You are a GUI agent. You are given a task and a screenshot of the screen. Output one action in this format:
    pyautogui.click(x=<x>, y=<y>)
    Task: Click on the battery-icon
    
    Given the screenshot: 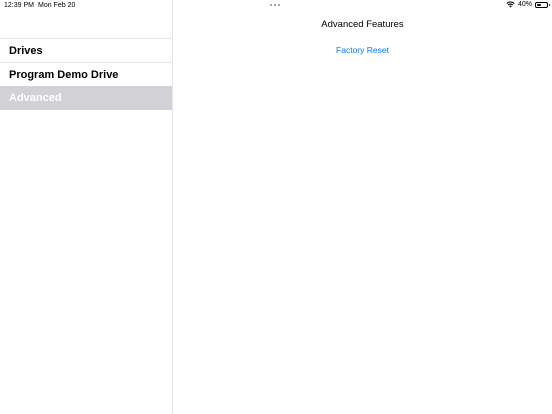 What is the action you would take?
    pyautogui.click(x=542, y=4)
    